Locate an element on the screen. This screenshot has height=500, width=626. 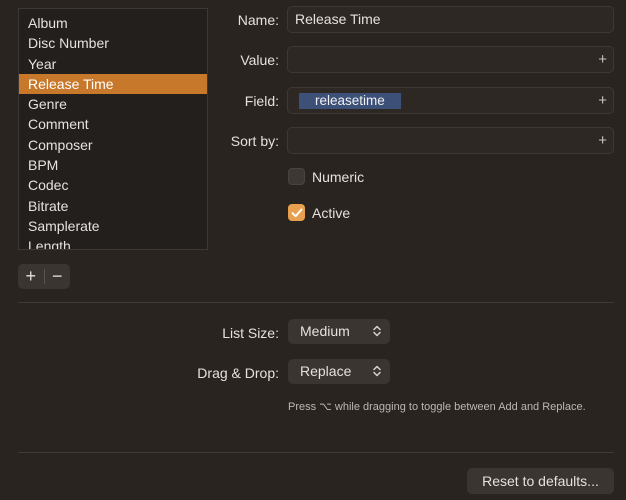
list-size-value: Medium is located at coordinates (325, 331).